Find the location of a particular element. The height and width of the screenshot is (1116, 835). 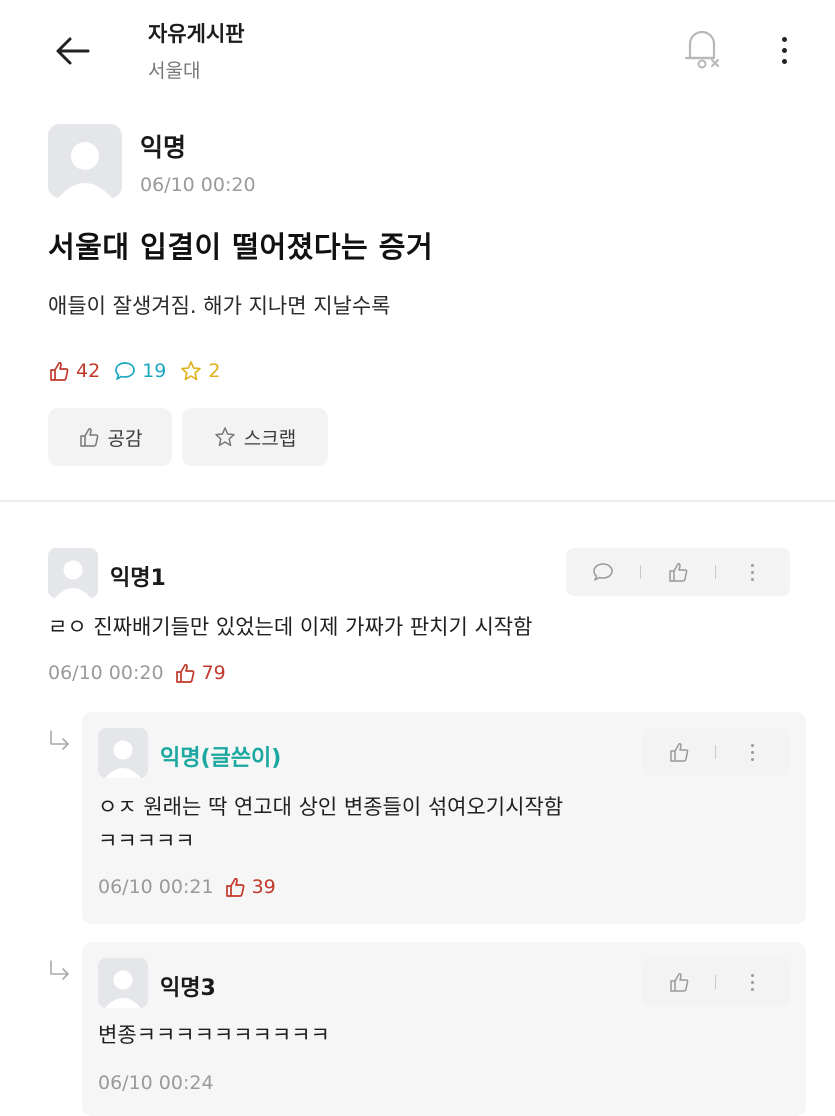

comment-more-button is located at coordinates (753, 572).